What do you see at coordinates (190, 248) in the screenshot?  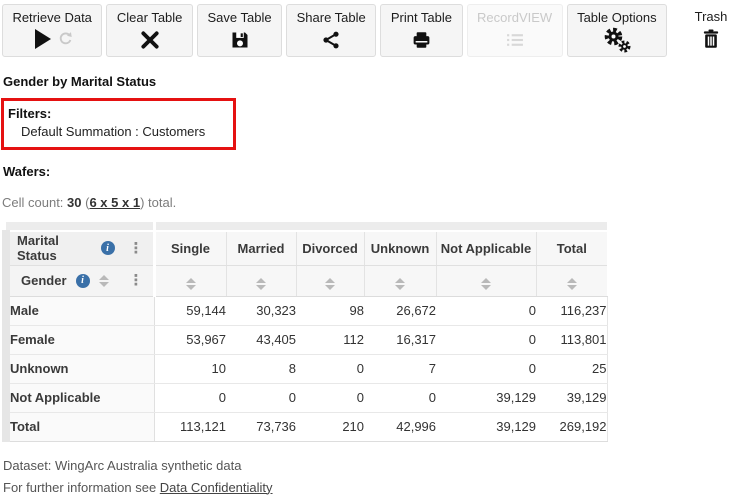 I see `column-header: Single` at bounding box center [190, 248].